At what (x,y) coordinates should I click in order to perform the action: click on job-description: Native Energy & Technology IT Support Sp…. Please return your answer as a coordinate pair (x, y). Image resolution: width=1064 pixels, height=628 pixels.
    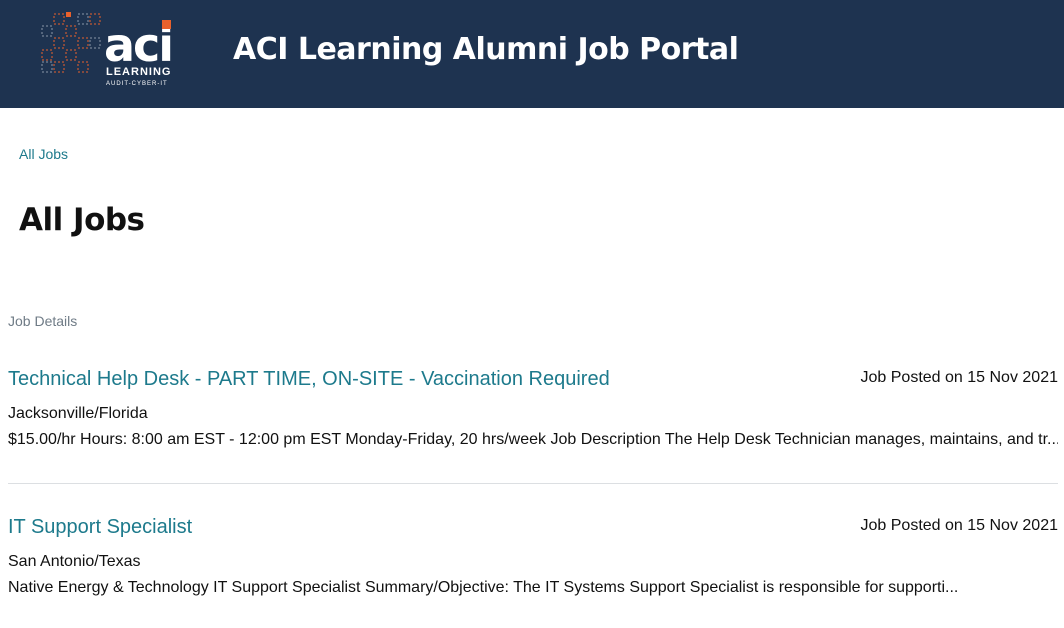
    Looking at the image, I should click on (483, 587).